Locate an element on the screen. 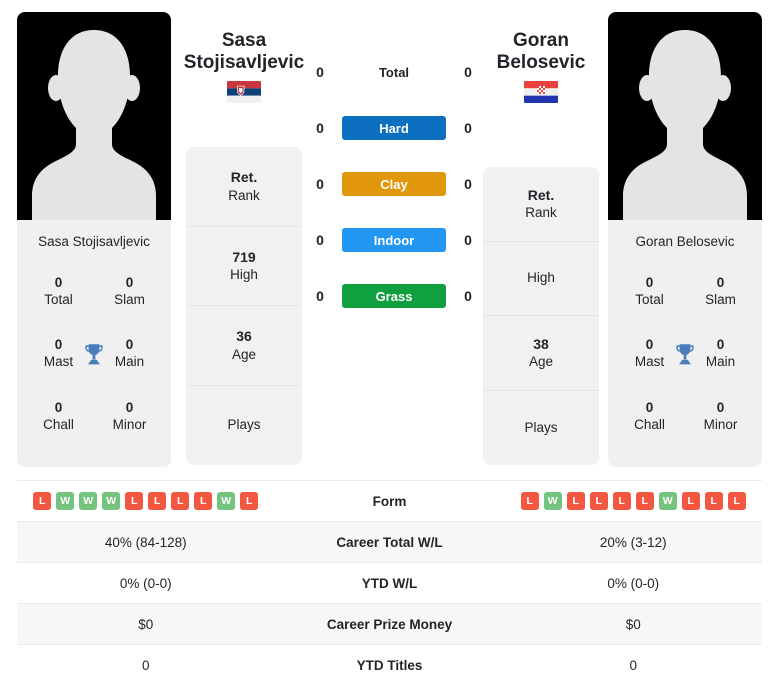  player-last-name-left: Stojisavljevic is located at coordinates (244, 63).